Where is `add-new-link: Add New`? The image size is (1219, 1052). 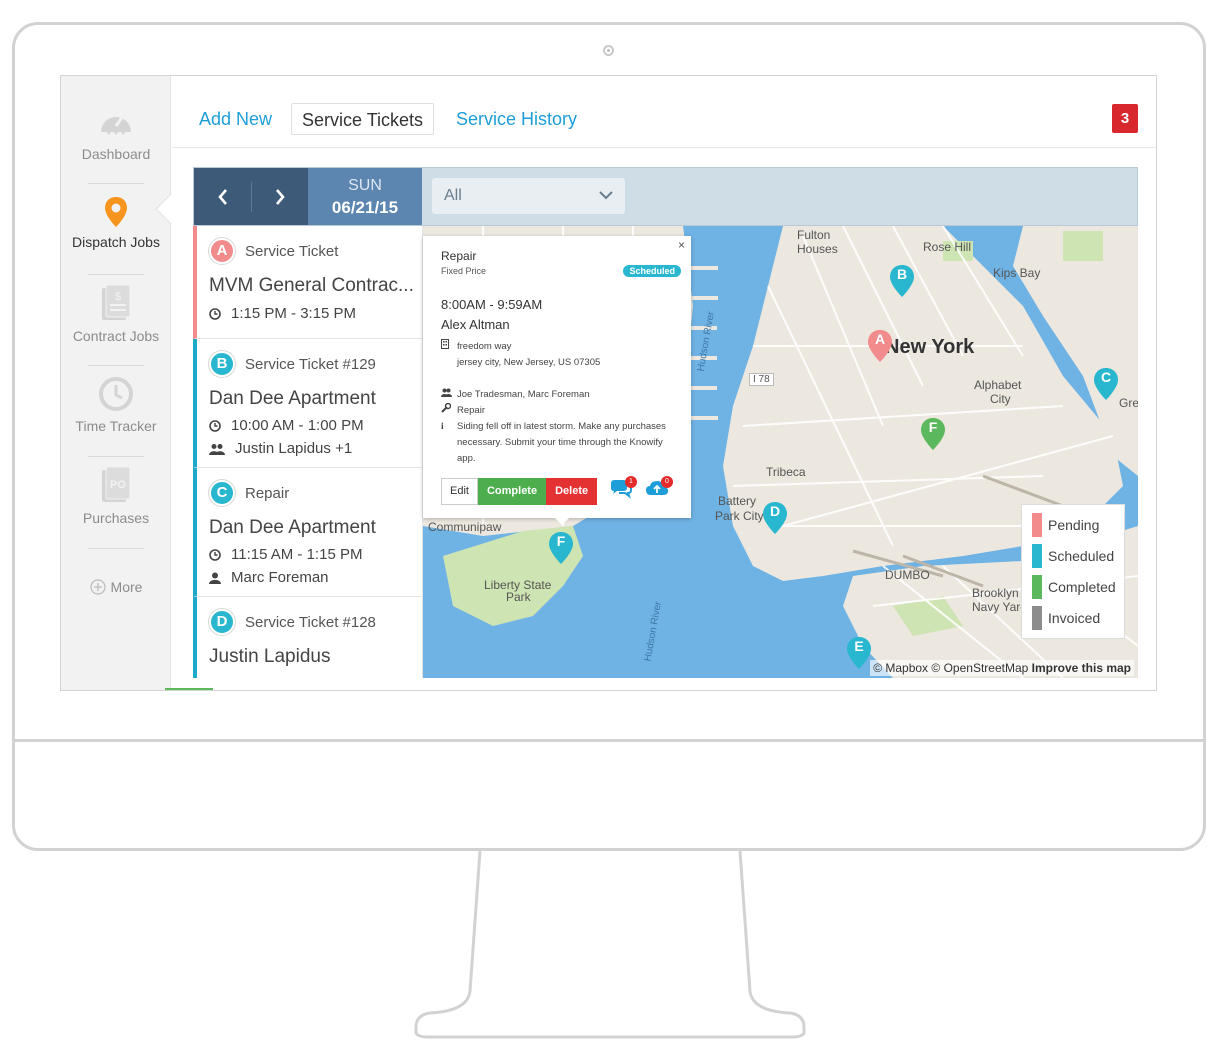 add-new-link: Add New is located at coordinates (235, 119).